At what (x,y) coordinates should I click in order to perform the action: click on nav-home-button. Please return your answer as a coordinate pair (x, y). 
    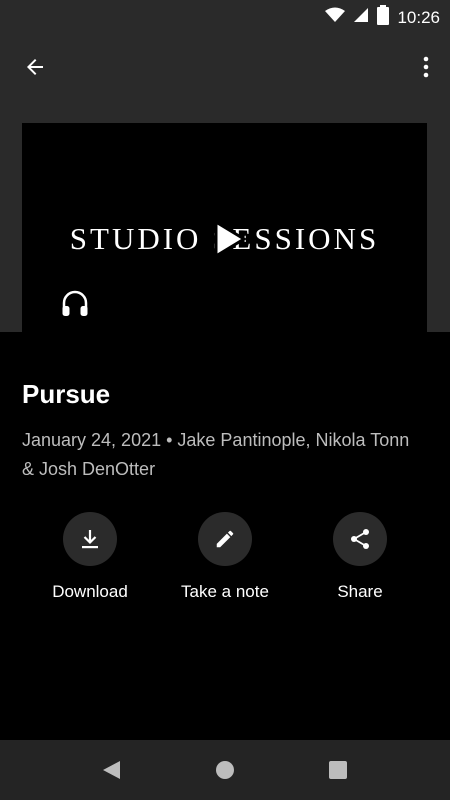
    Looking at the image, I should click on (225, 770).